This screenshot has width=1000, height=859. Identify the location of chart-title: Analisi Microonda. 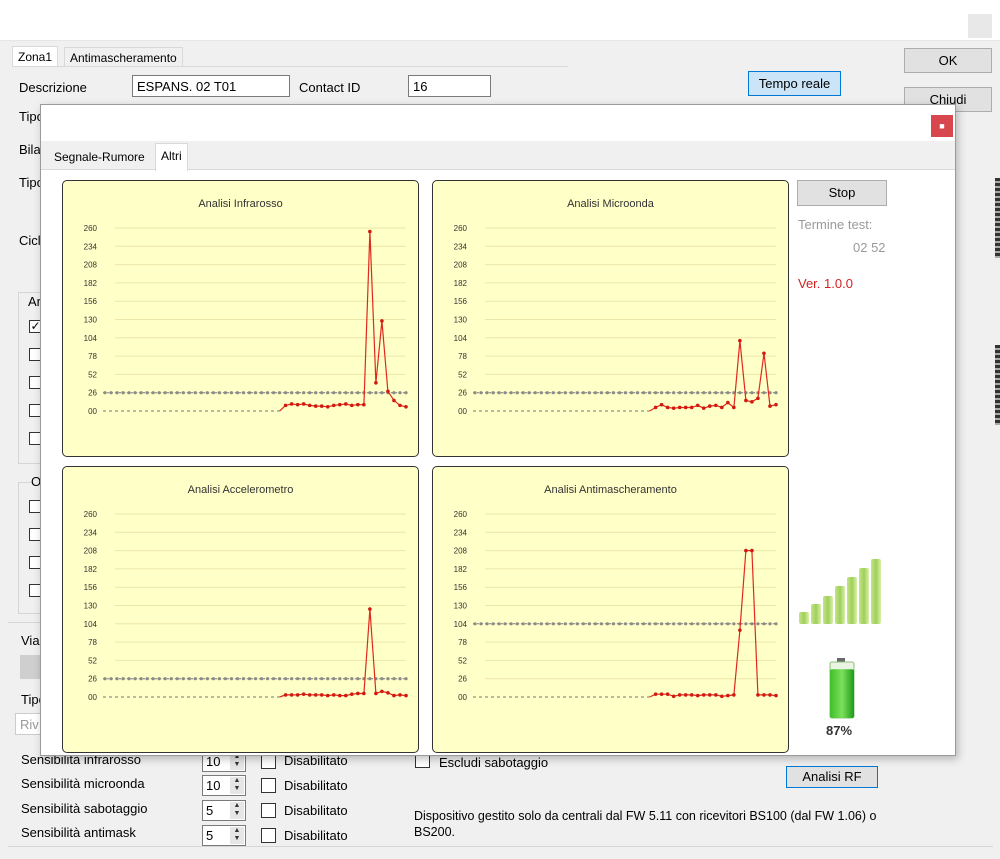
(611, 204).